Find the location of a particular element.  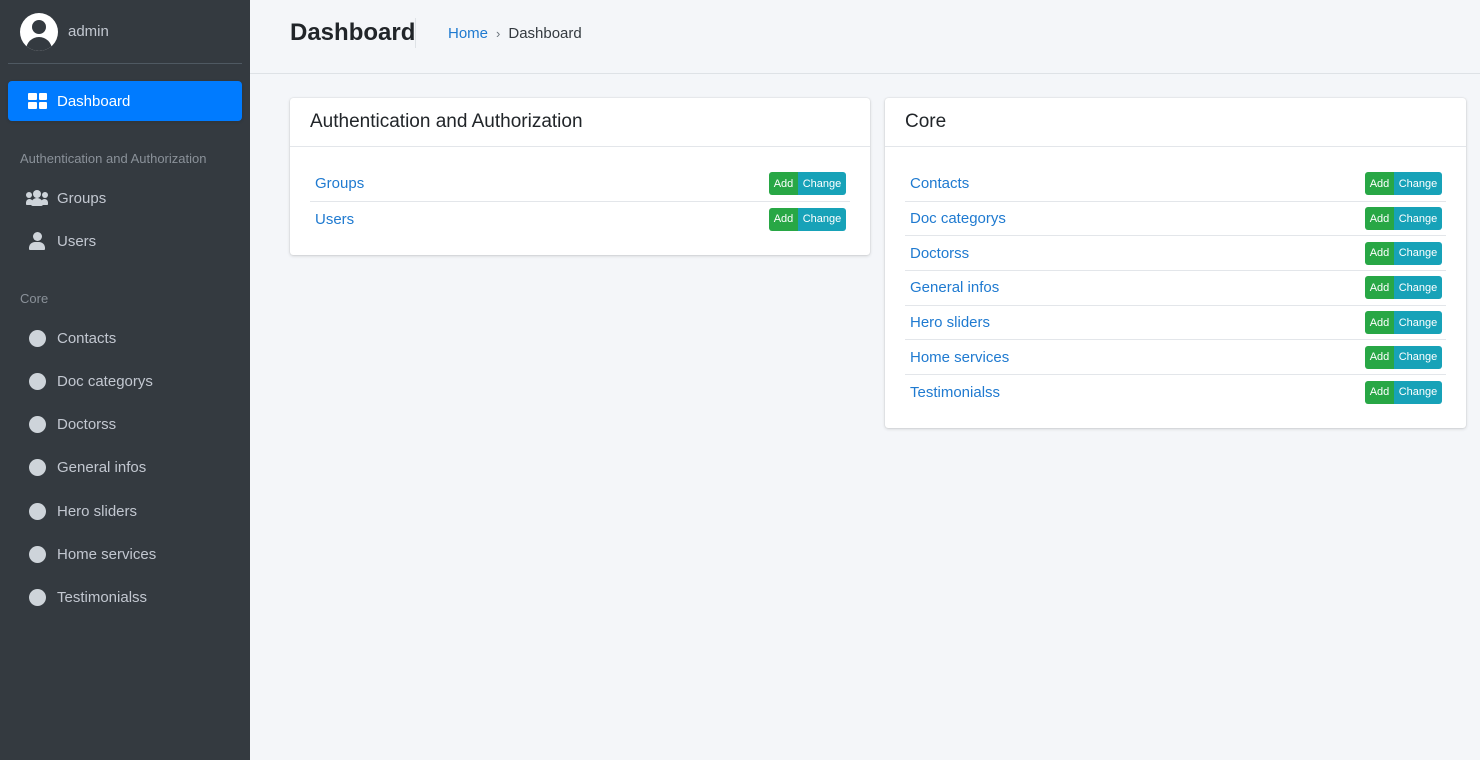

user-panel: admin is located at coordinates (125, 32).